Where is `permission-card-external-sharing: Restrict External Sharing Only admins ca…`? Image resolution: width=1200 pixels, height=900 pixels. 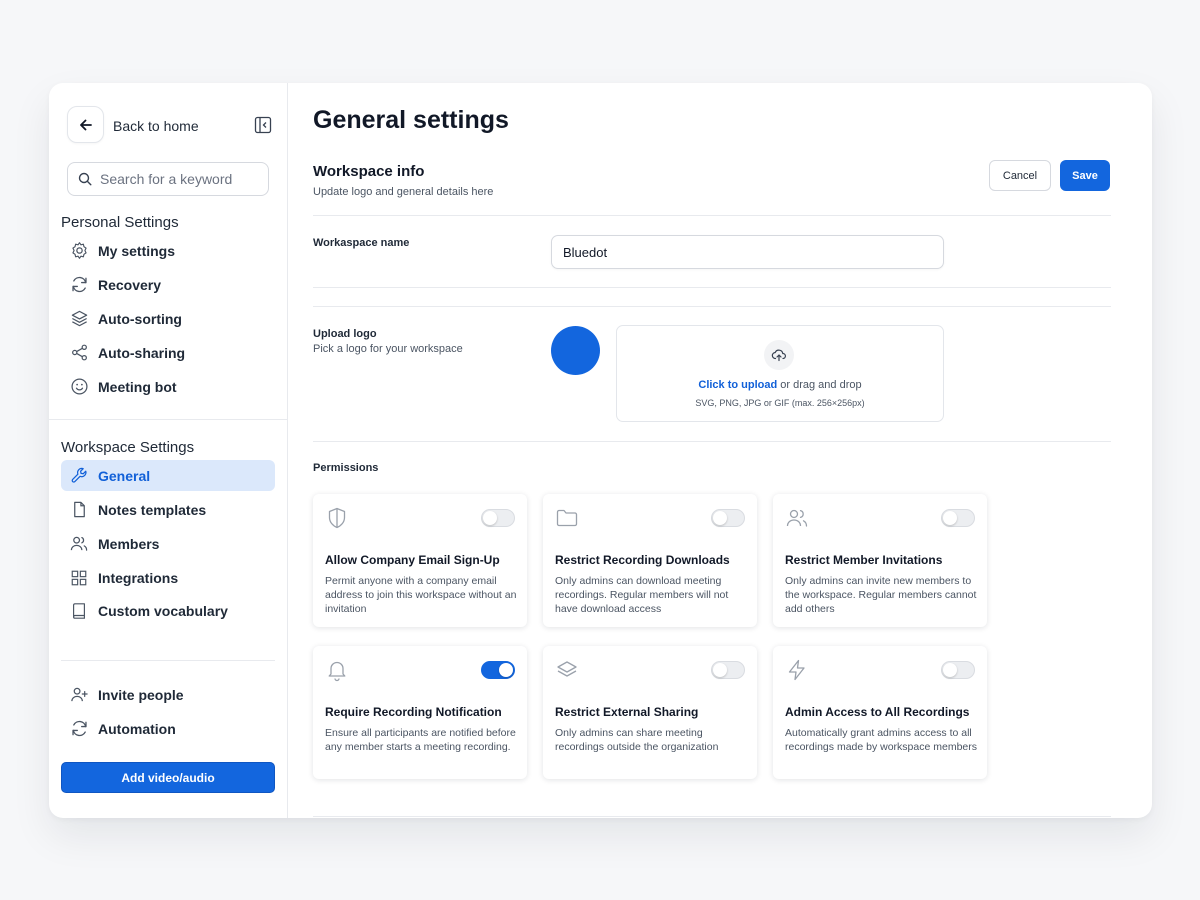 permission-card-external-sharing: Restrict External Sharing Only admins ca… is located at coordinates (650, 712).